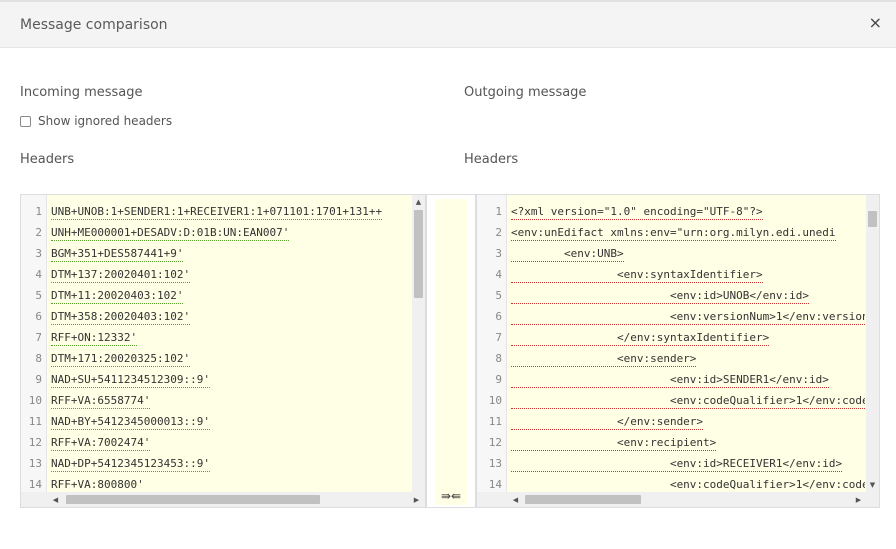 Image resolution: width=896 pixels, height=549 pixels. What do you see at coordinates (525, 92) in the screenshot?
I see `outgoing-message-heading: Outgoing message` at bounding box center [525, 92].